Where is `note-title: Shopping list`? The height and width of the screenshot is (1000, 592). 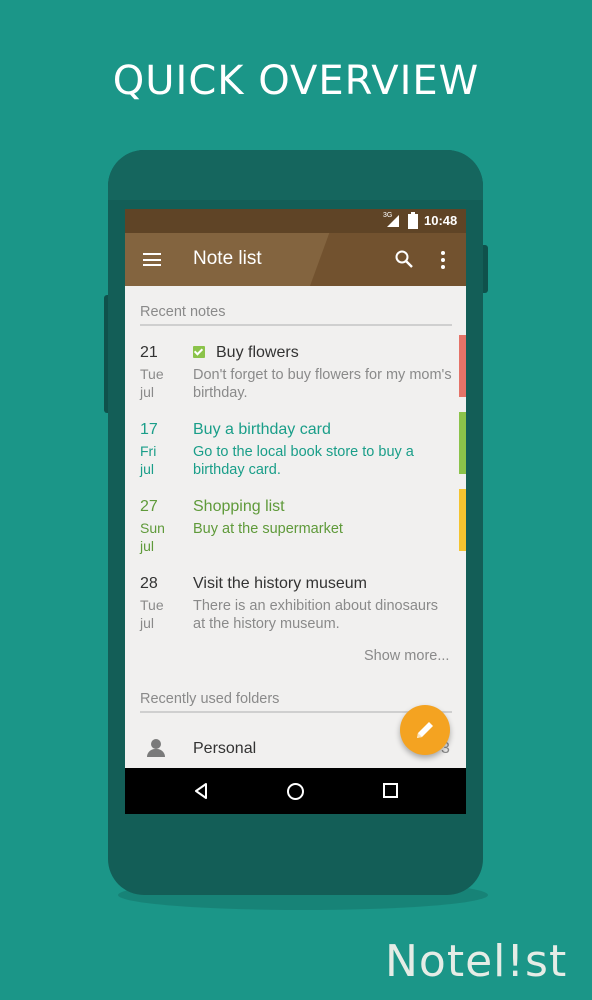
note-title: Shopping list is located at coordinates (239, 506).